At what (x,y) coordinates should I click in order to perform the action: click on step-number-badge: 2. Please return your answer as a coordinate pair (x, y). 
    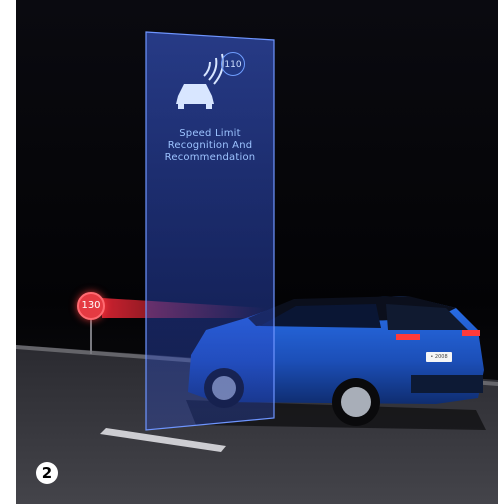
    Looking at the image, I should click on (47, 473).